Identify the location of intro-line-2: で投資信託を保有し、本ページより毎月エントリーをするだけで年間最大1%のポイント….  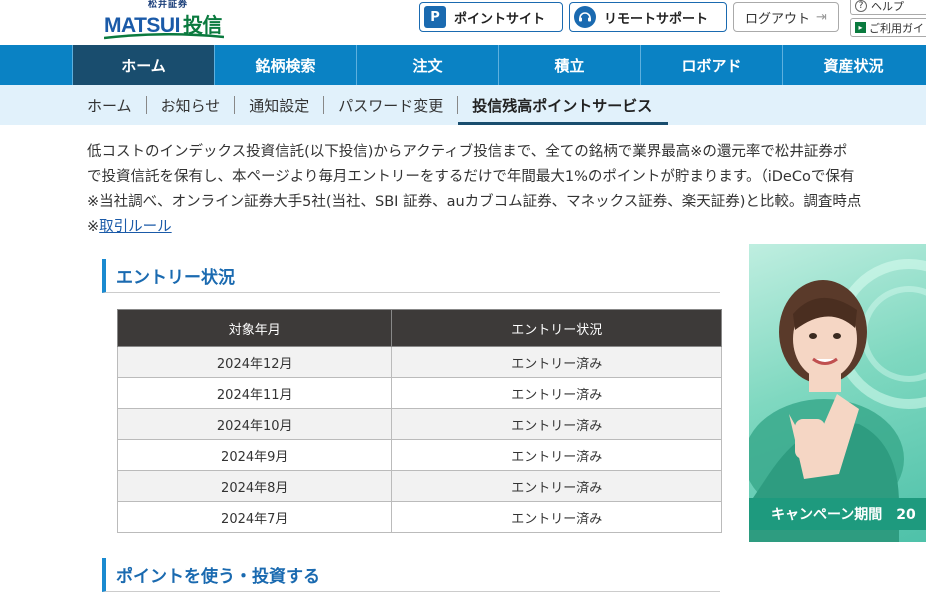
(471, 177).